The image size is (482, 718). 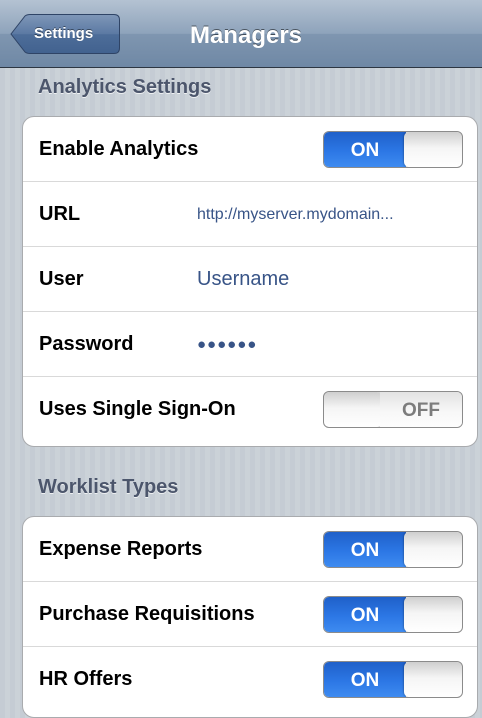 What do you see at coordinates (119, 149) in the screenshot?
I see `enable-analytics-label: Enable Analytics` at bounding box center [119, 149].